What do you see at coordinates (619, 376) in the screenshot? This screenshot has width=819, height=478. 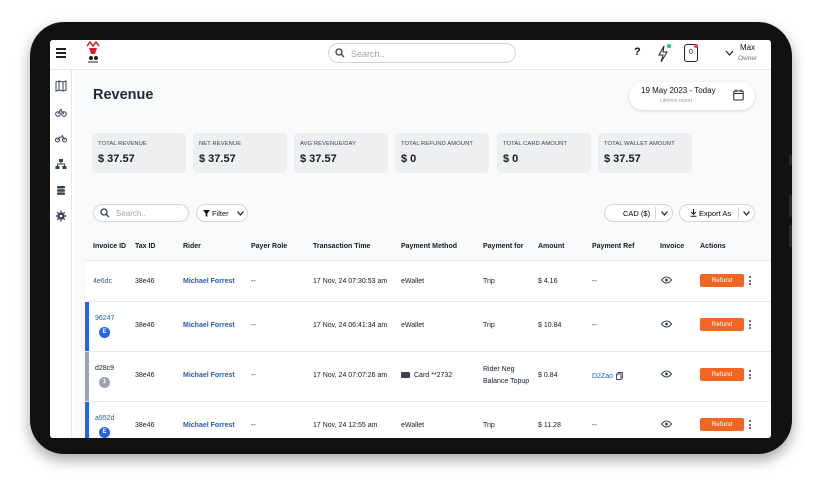 I see `copy-icon` at bounding box center [619, 376].